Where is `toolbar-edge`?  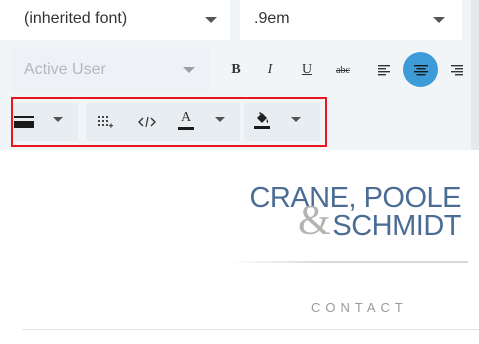
toolbar-edge is located at coordinates (475, 75).